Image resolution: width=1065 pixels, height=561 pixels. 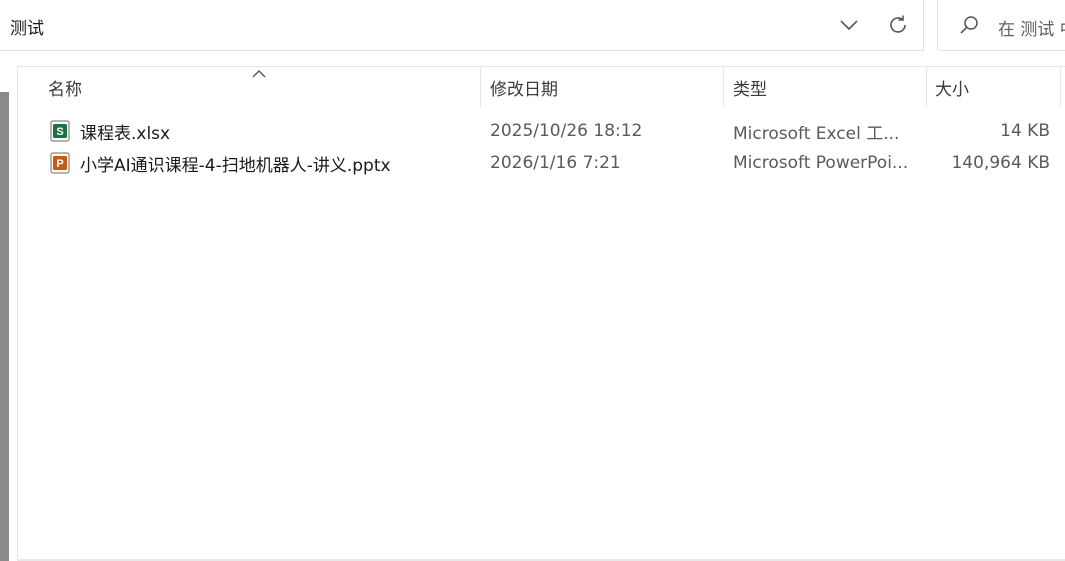 I want to click on file-name: 小学AI通识课程-4-扫地机器人-讲义.pptx, so click(x=235, y=165).